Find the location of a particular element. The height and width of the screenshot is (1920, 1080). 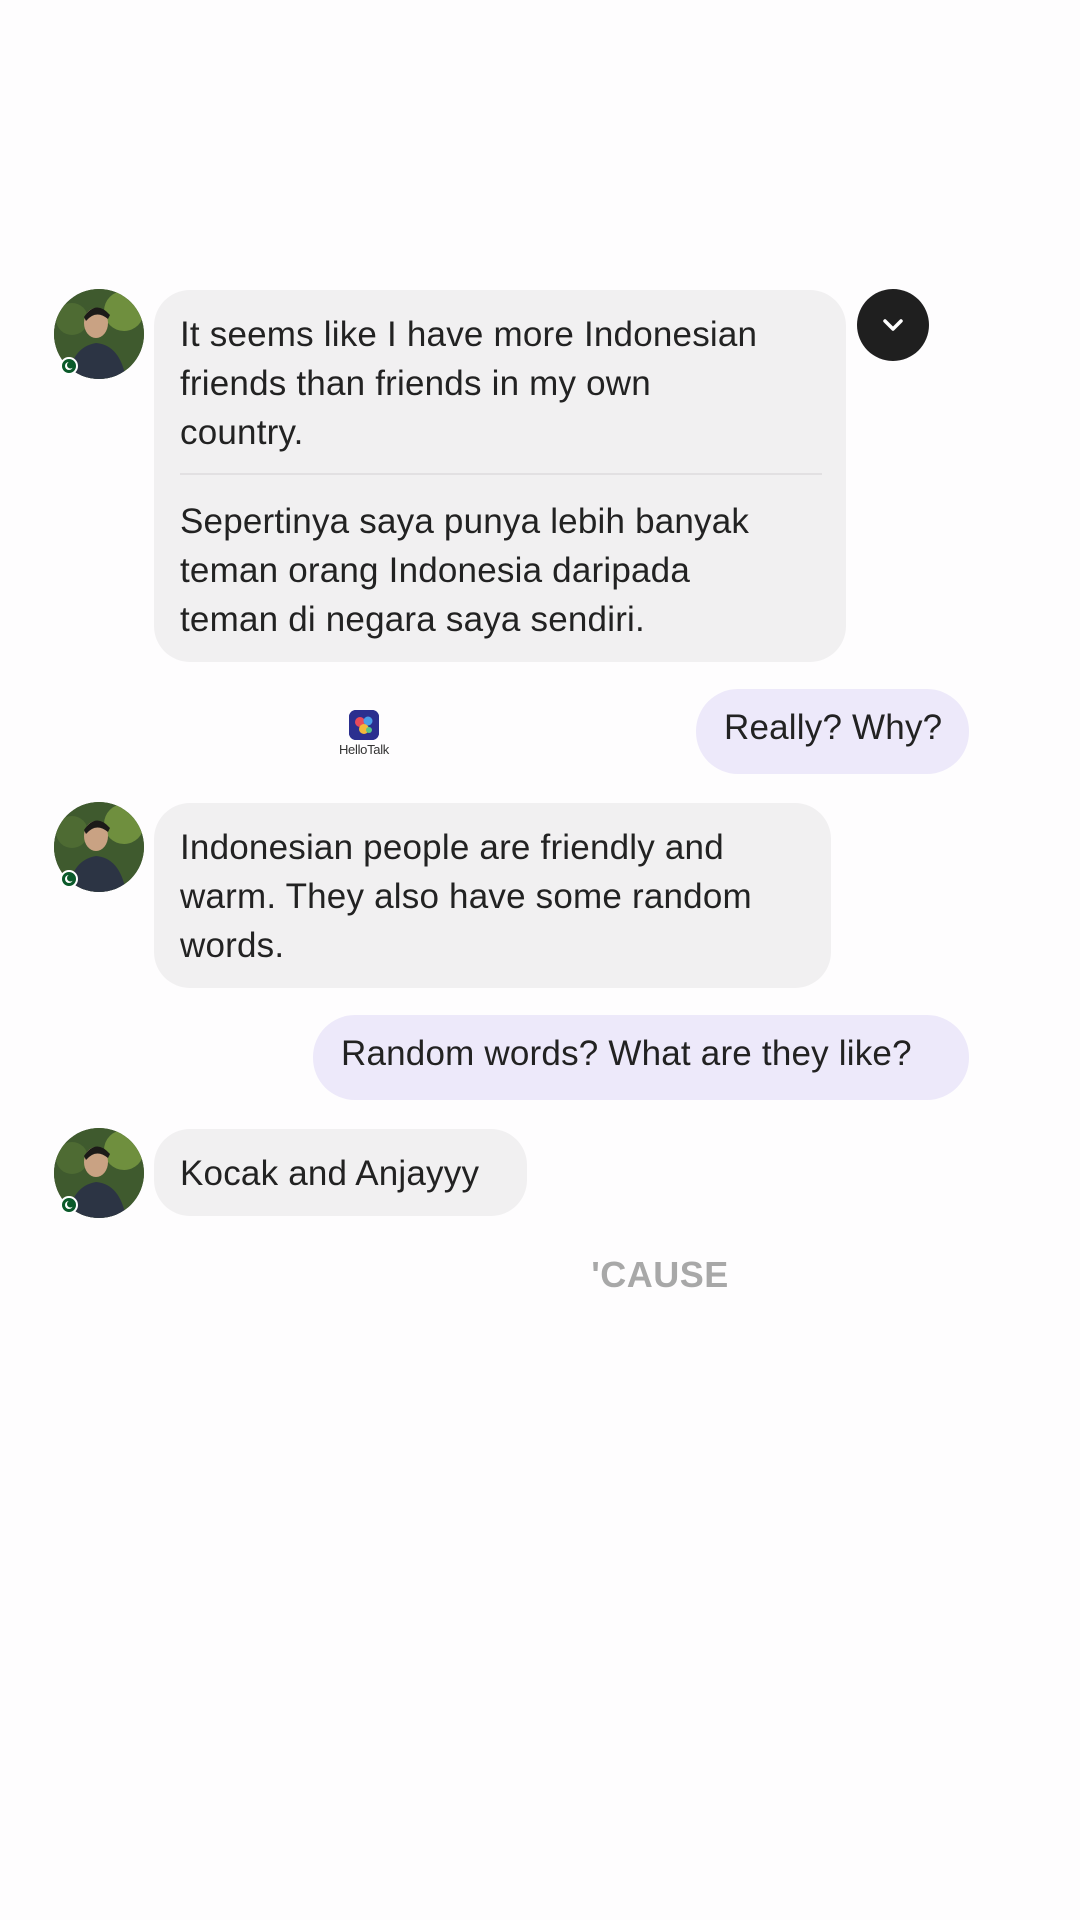

incoming-message-bubble: Kocak and Anjayyy is located at coordinates (340, 1172).